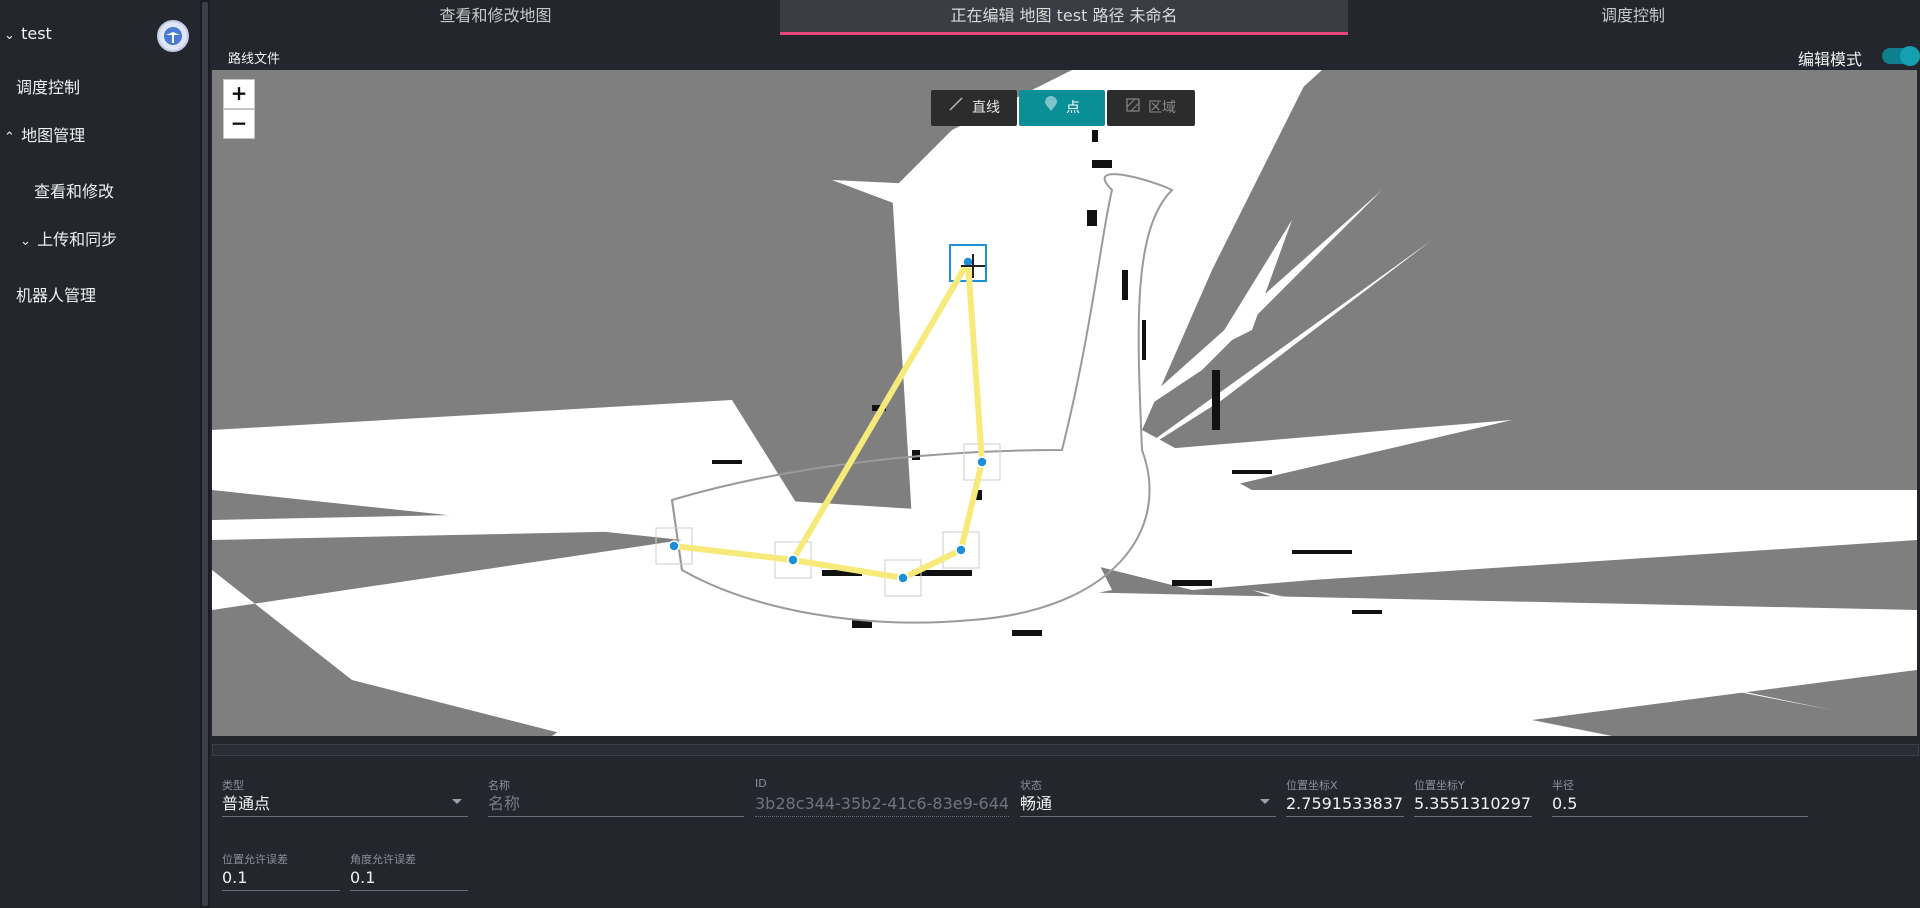  I want to click on sidebar-item-map-management: ⌃ 地图管理, so click(44, 134).